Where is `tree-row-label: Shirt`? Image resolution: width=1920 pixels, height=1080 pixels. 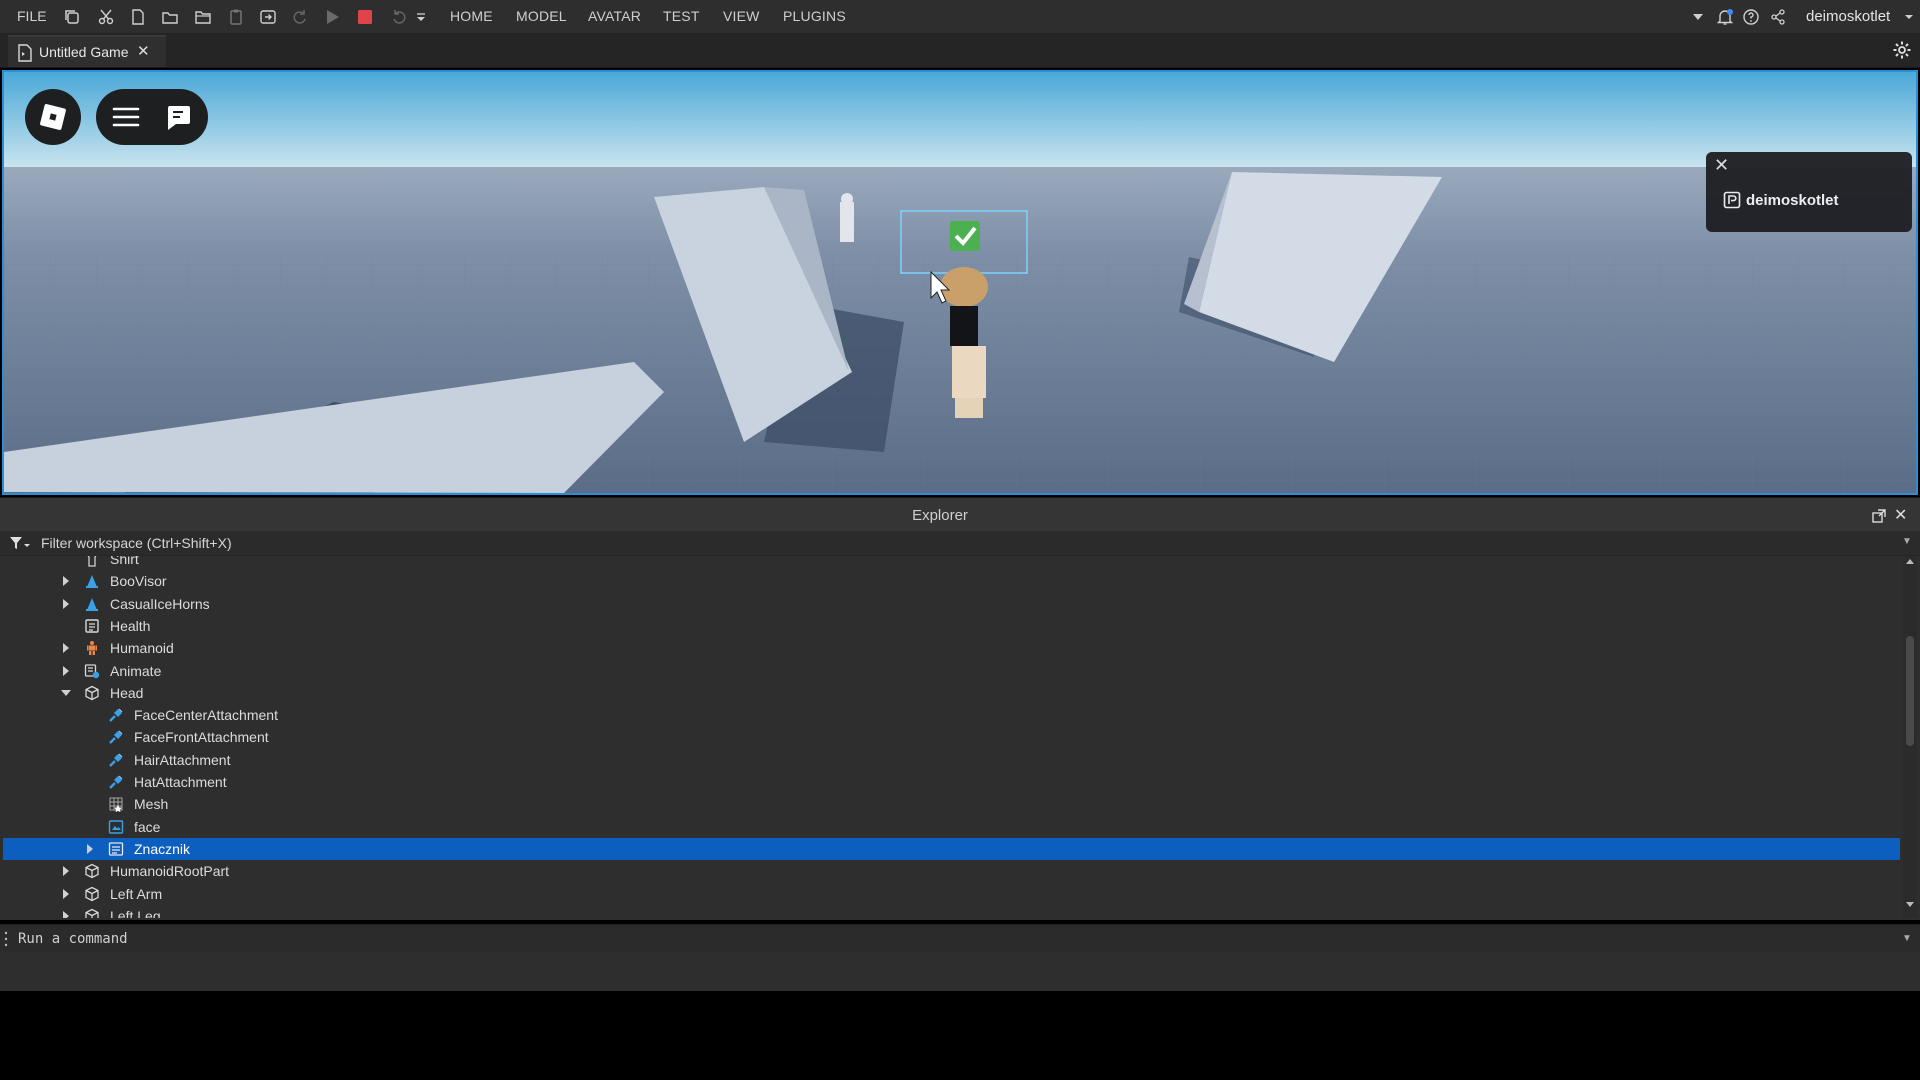 tree-row-label: Shirt is located at coordinates (124, 561).